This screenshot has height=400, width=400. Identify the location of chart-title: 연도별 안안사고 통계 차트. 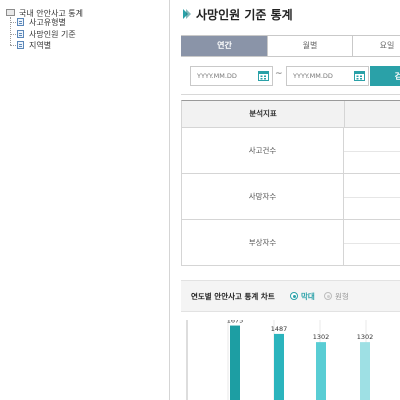
(233, 296).